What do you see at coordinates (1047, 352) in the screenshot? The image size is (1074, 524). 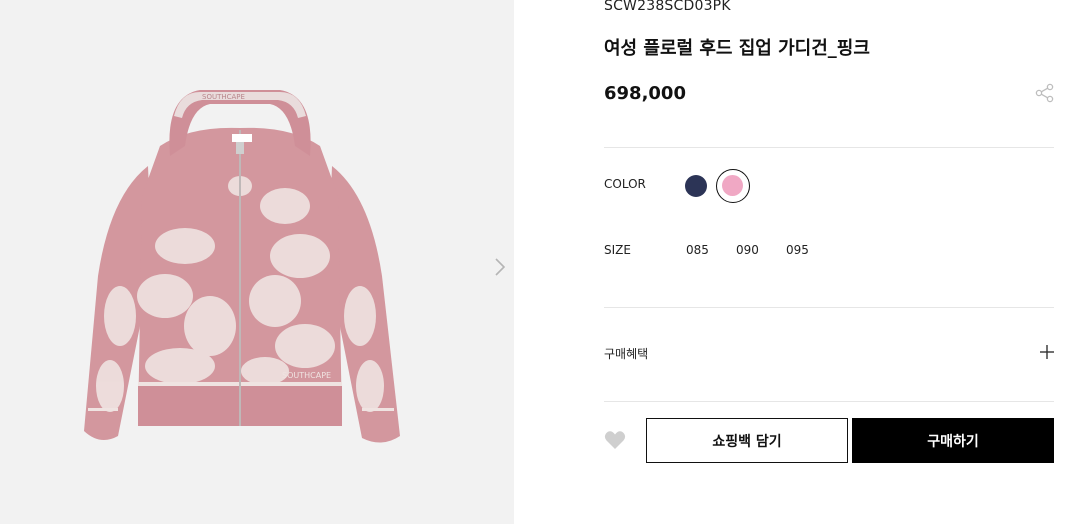 I see `plus-icon` at bounding box center [1047, 352].